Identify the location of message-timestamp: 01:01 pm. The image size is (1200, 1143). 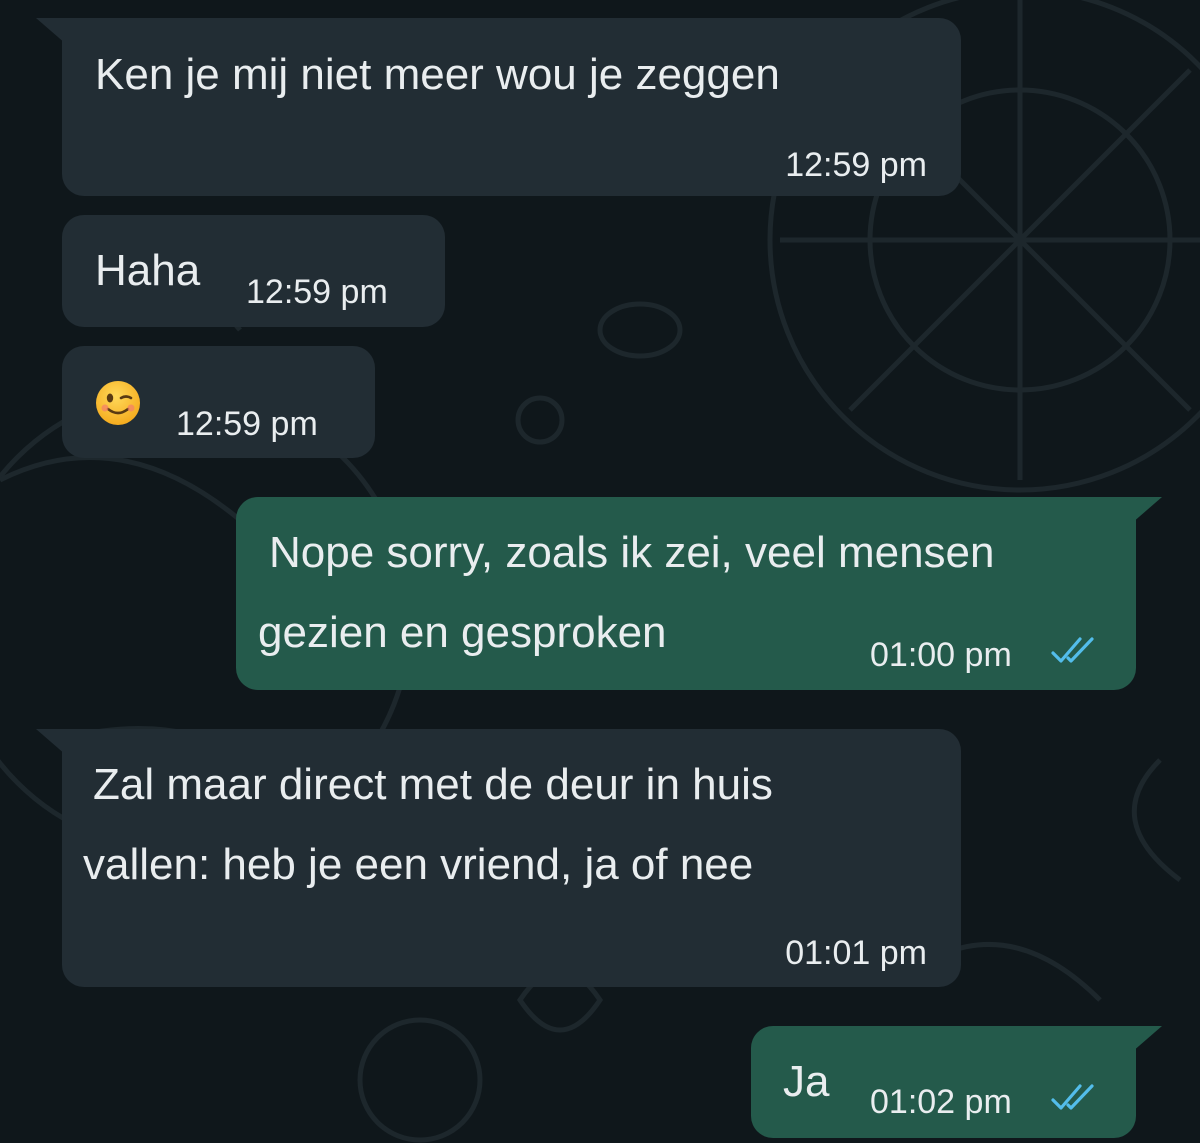
(856, 953).